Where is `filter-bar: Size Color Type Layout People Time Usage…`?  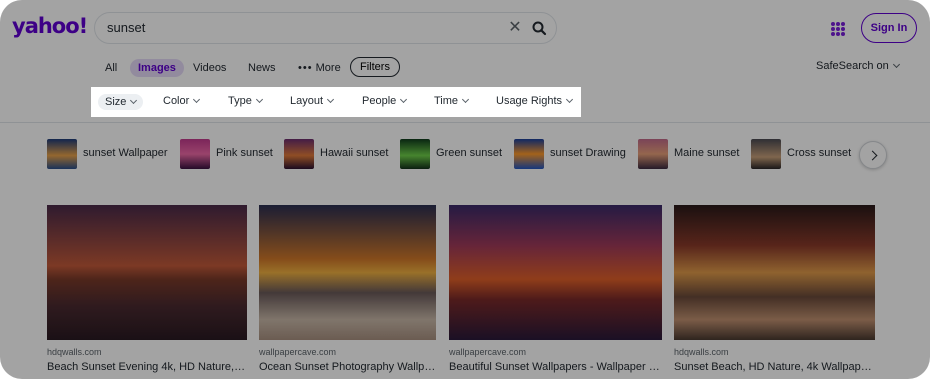
filter-bar: Size Color Type Layout People Time Usage… is located at coordinates (336, 102).